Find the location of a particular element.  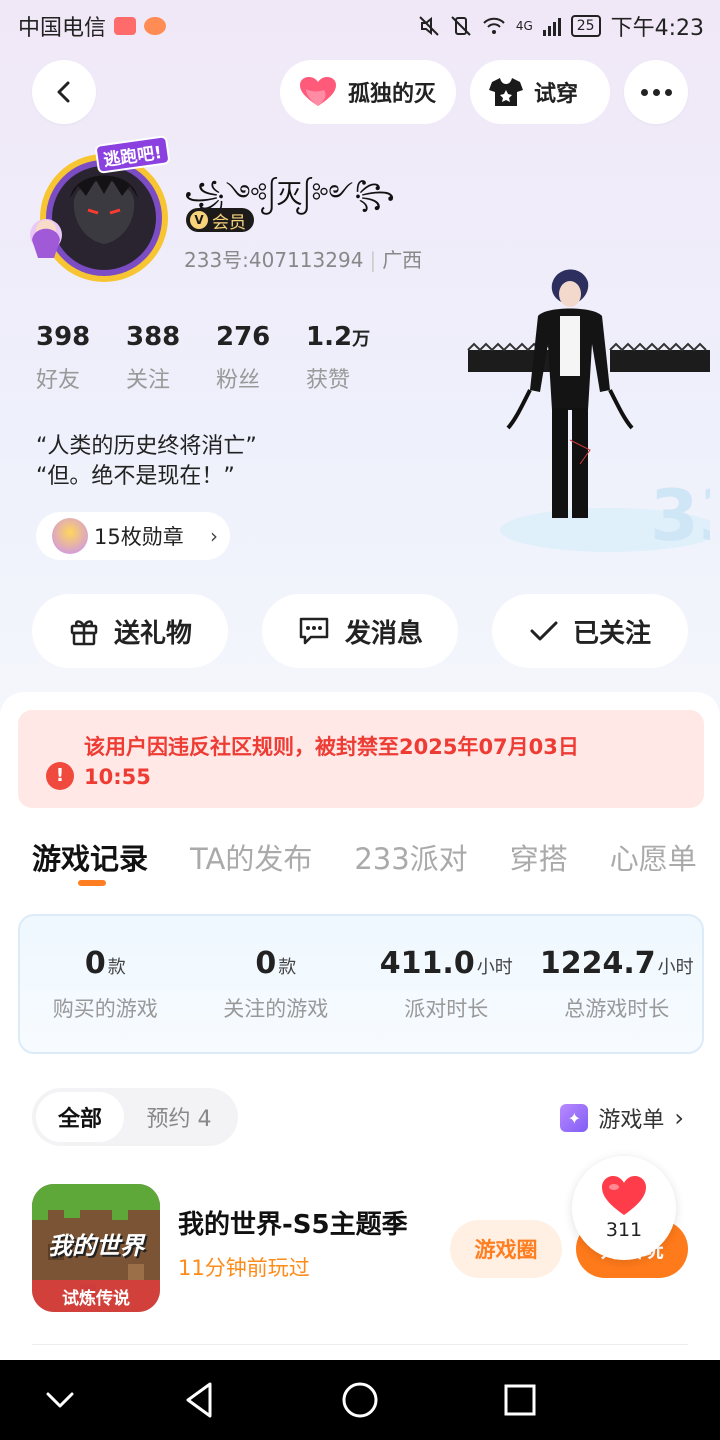

tab-outfits: 穿搭 is located at coordinates (539, 857).